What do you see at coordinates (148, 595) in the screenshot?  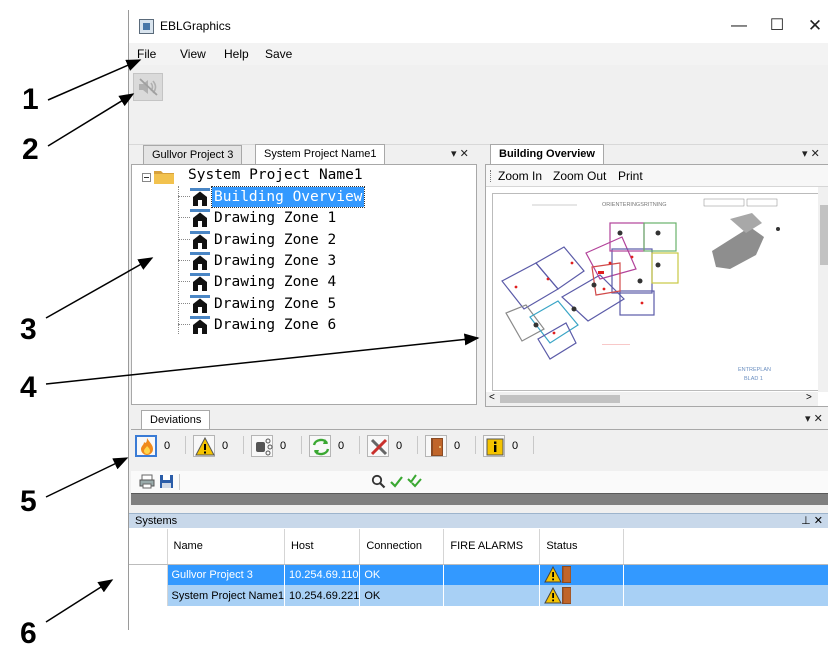 I see `row-marker` at bounding box center [148, 595].